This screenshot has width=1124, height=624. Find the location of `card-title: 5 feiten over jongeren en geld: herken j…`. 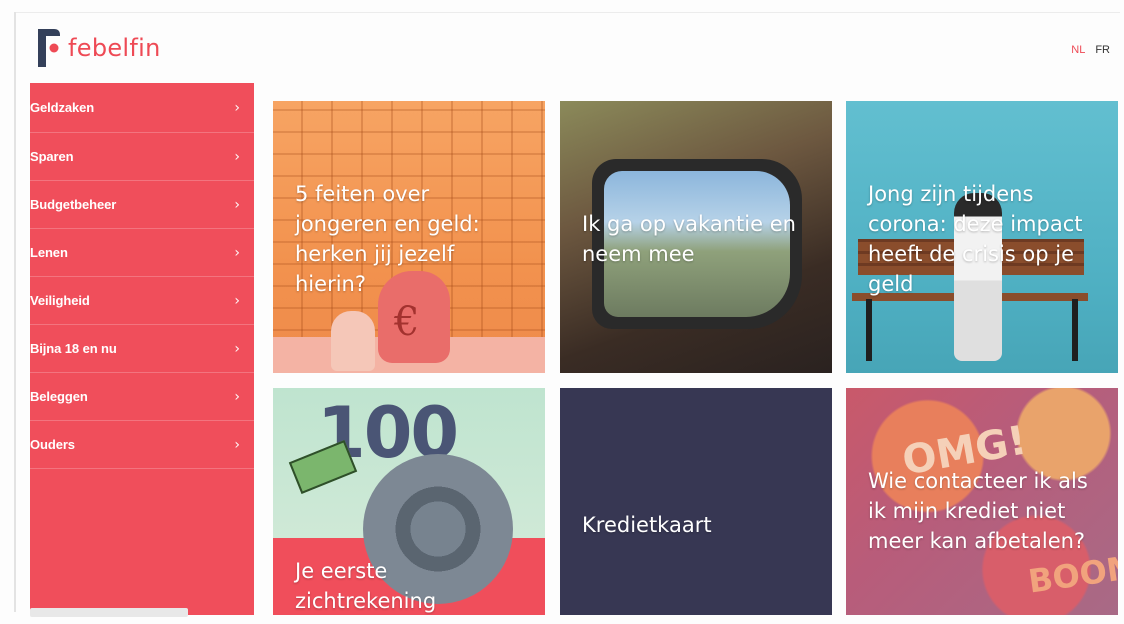

card-title: 5 feiten over jongeren en geld: herken j… is located at coordinates (387, 239).